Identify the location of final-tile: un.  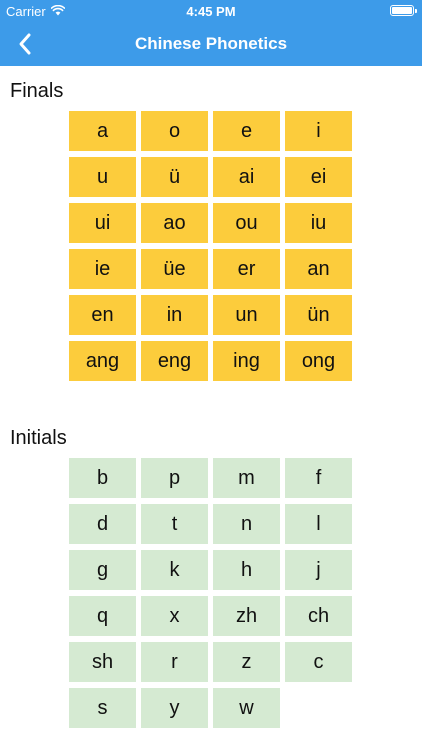
(246, 315).